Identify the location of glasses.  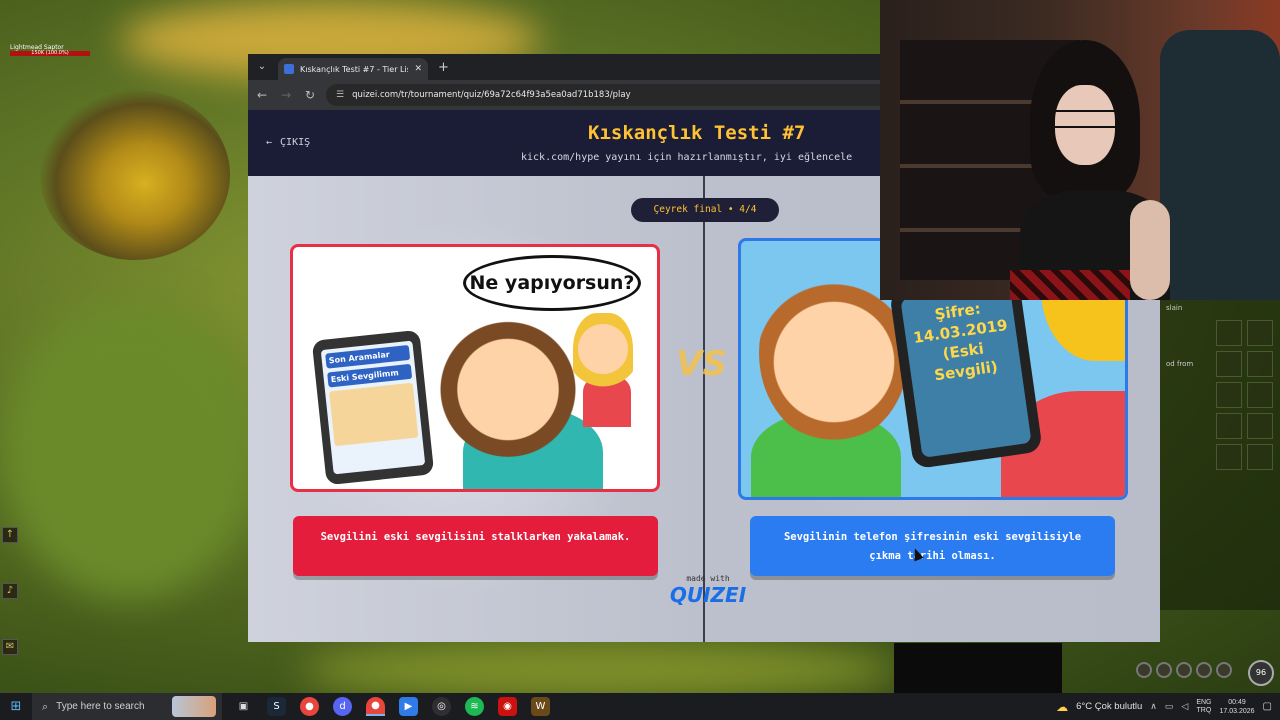
(1085, 119).